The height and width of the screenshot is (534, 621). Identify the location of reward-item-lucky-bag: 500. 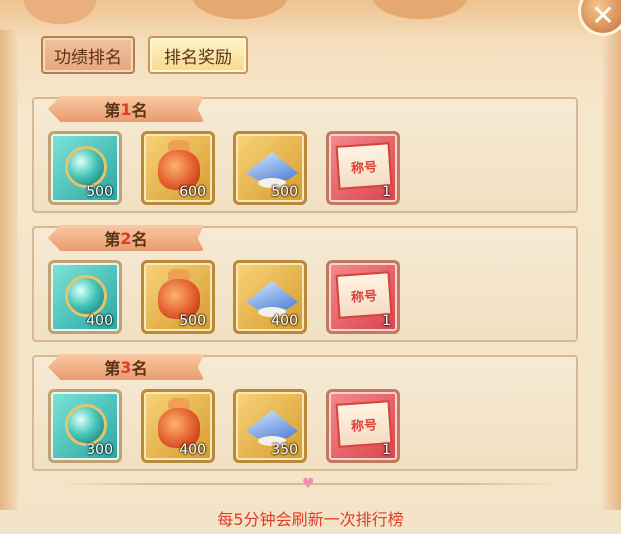
(178, 297).